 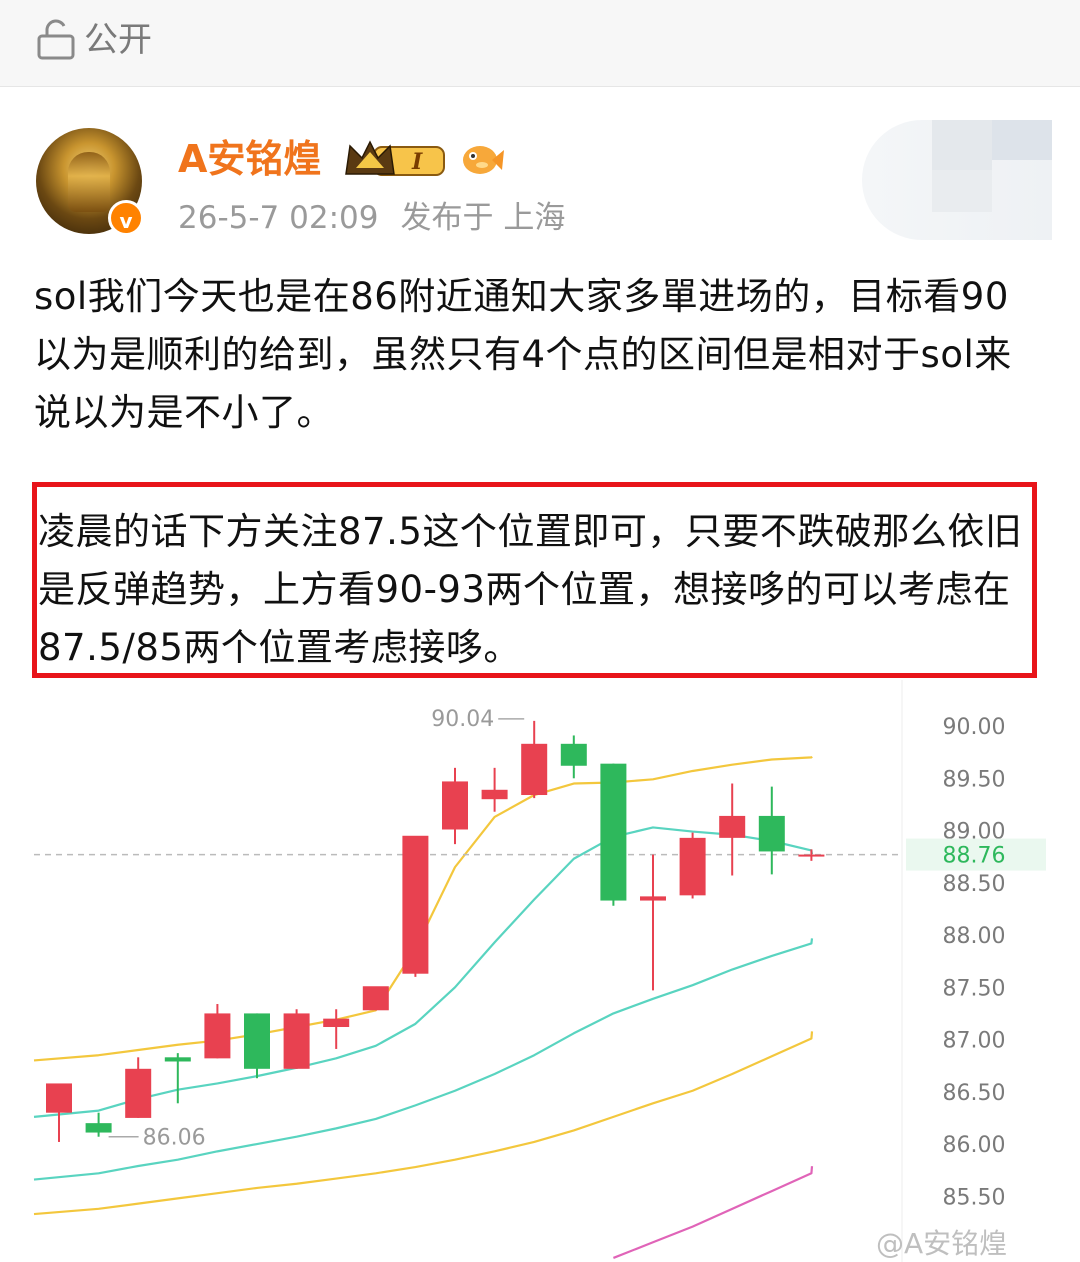 What do you see at coordinates (957, 180) in the screenshot?
I see `blurred-follow-area` at bounding box center [957, 180].